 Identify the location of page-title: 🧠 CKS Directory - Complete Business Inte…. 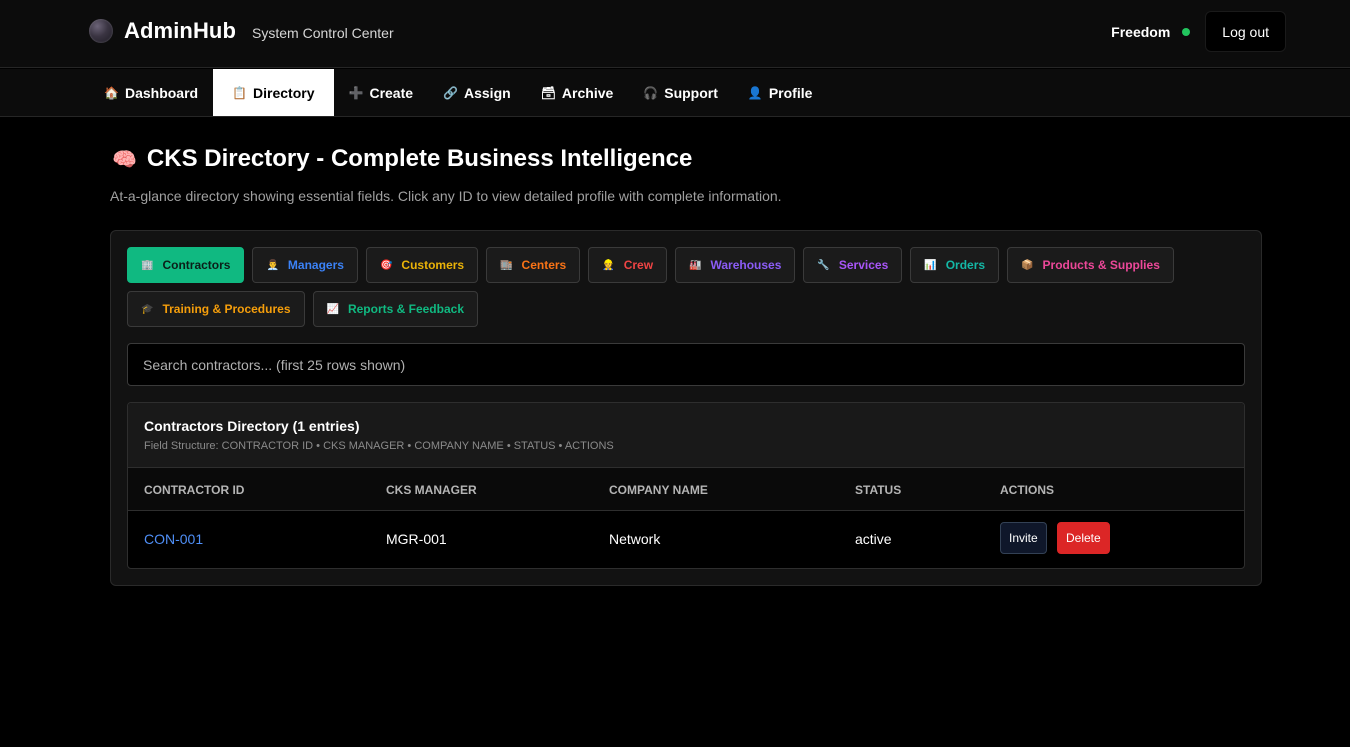
(402, 159).